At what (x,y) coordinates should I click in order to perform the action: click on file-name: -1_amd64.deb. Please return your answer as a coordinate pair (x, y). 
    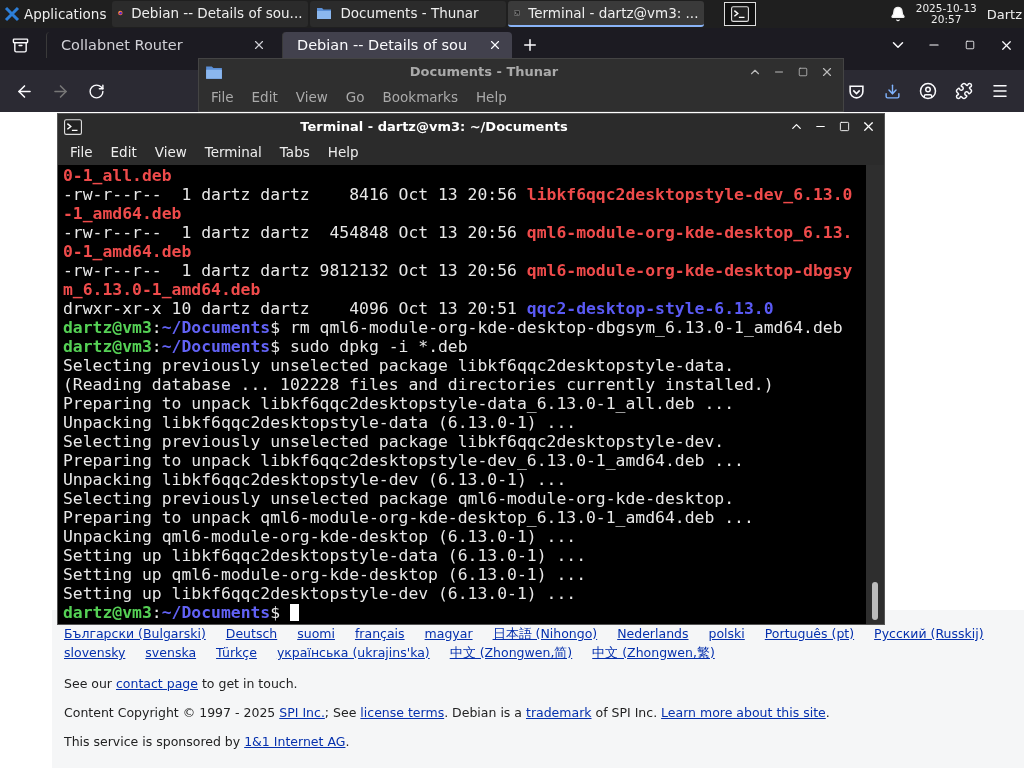
    Looking at the image, I should click on (122, 213).